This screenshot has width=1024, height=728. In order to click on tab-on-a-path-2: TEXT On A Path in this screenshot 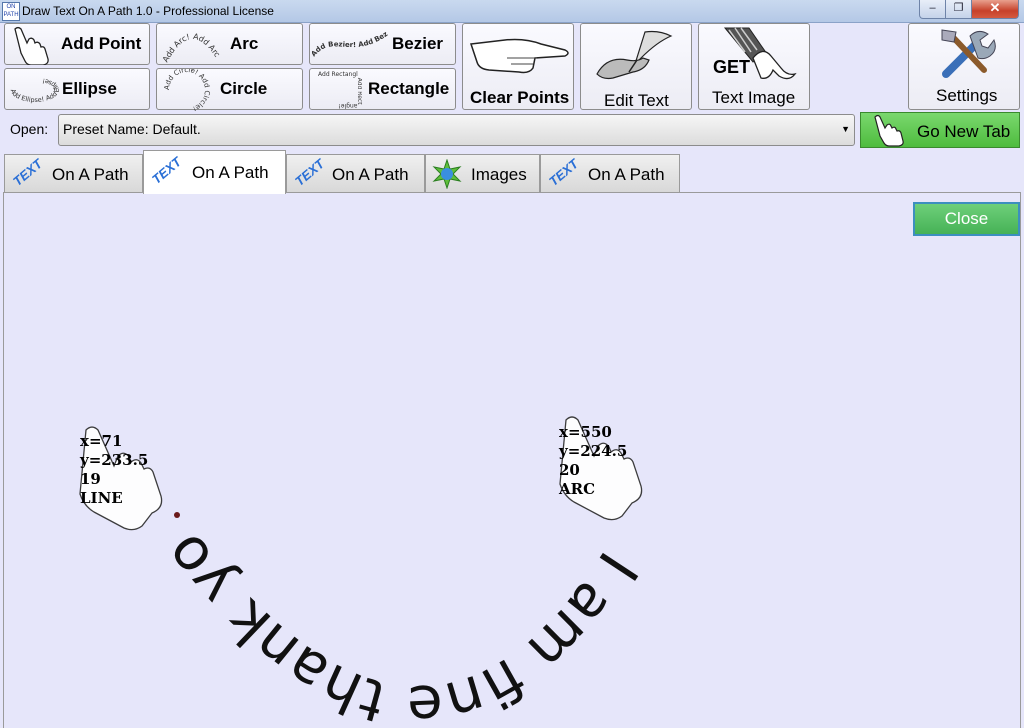, I will do `click(214, 172)`.